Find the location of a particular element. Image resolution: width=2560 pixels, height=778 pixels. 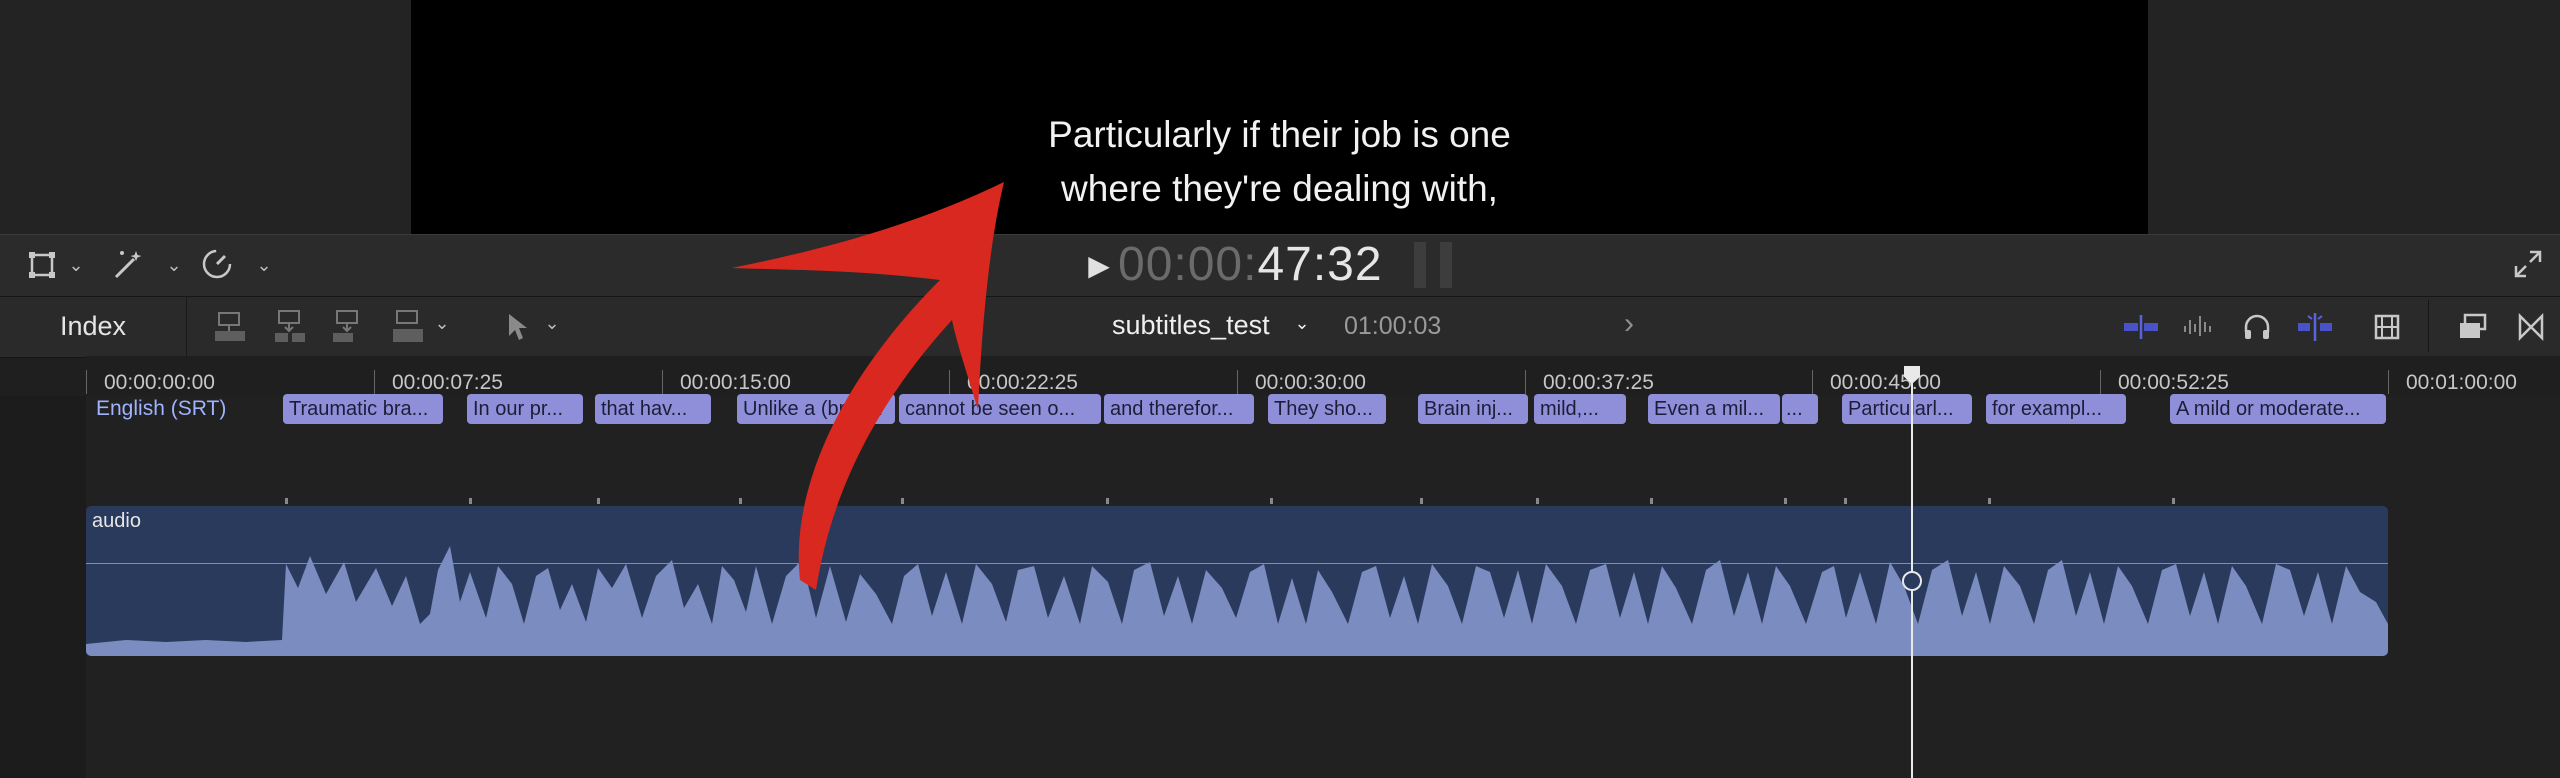

transitions-browser-icon is located at coordinates (2531, 327).